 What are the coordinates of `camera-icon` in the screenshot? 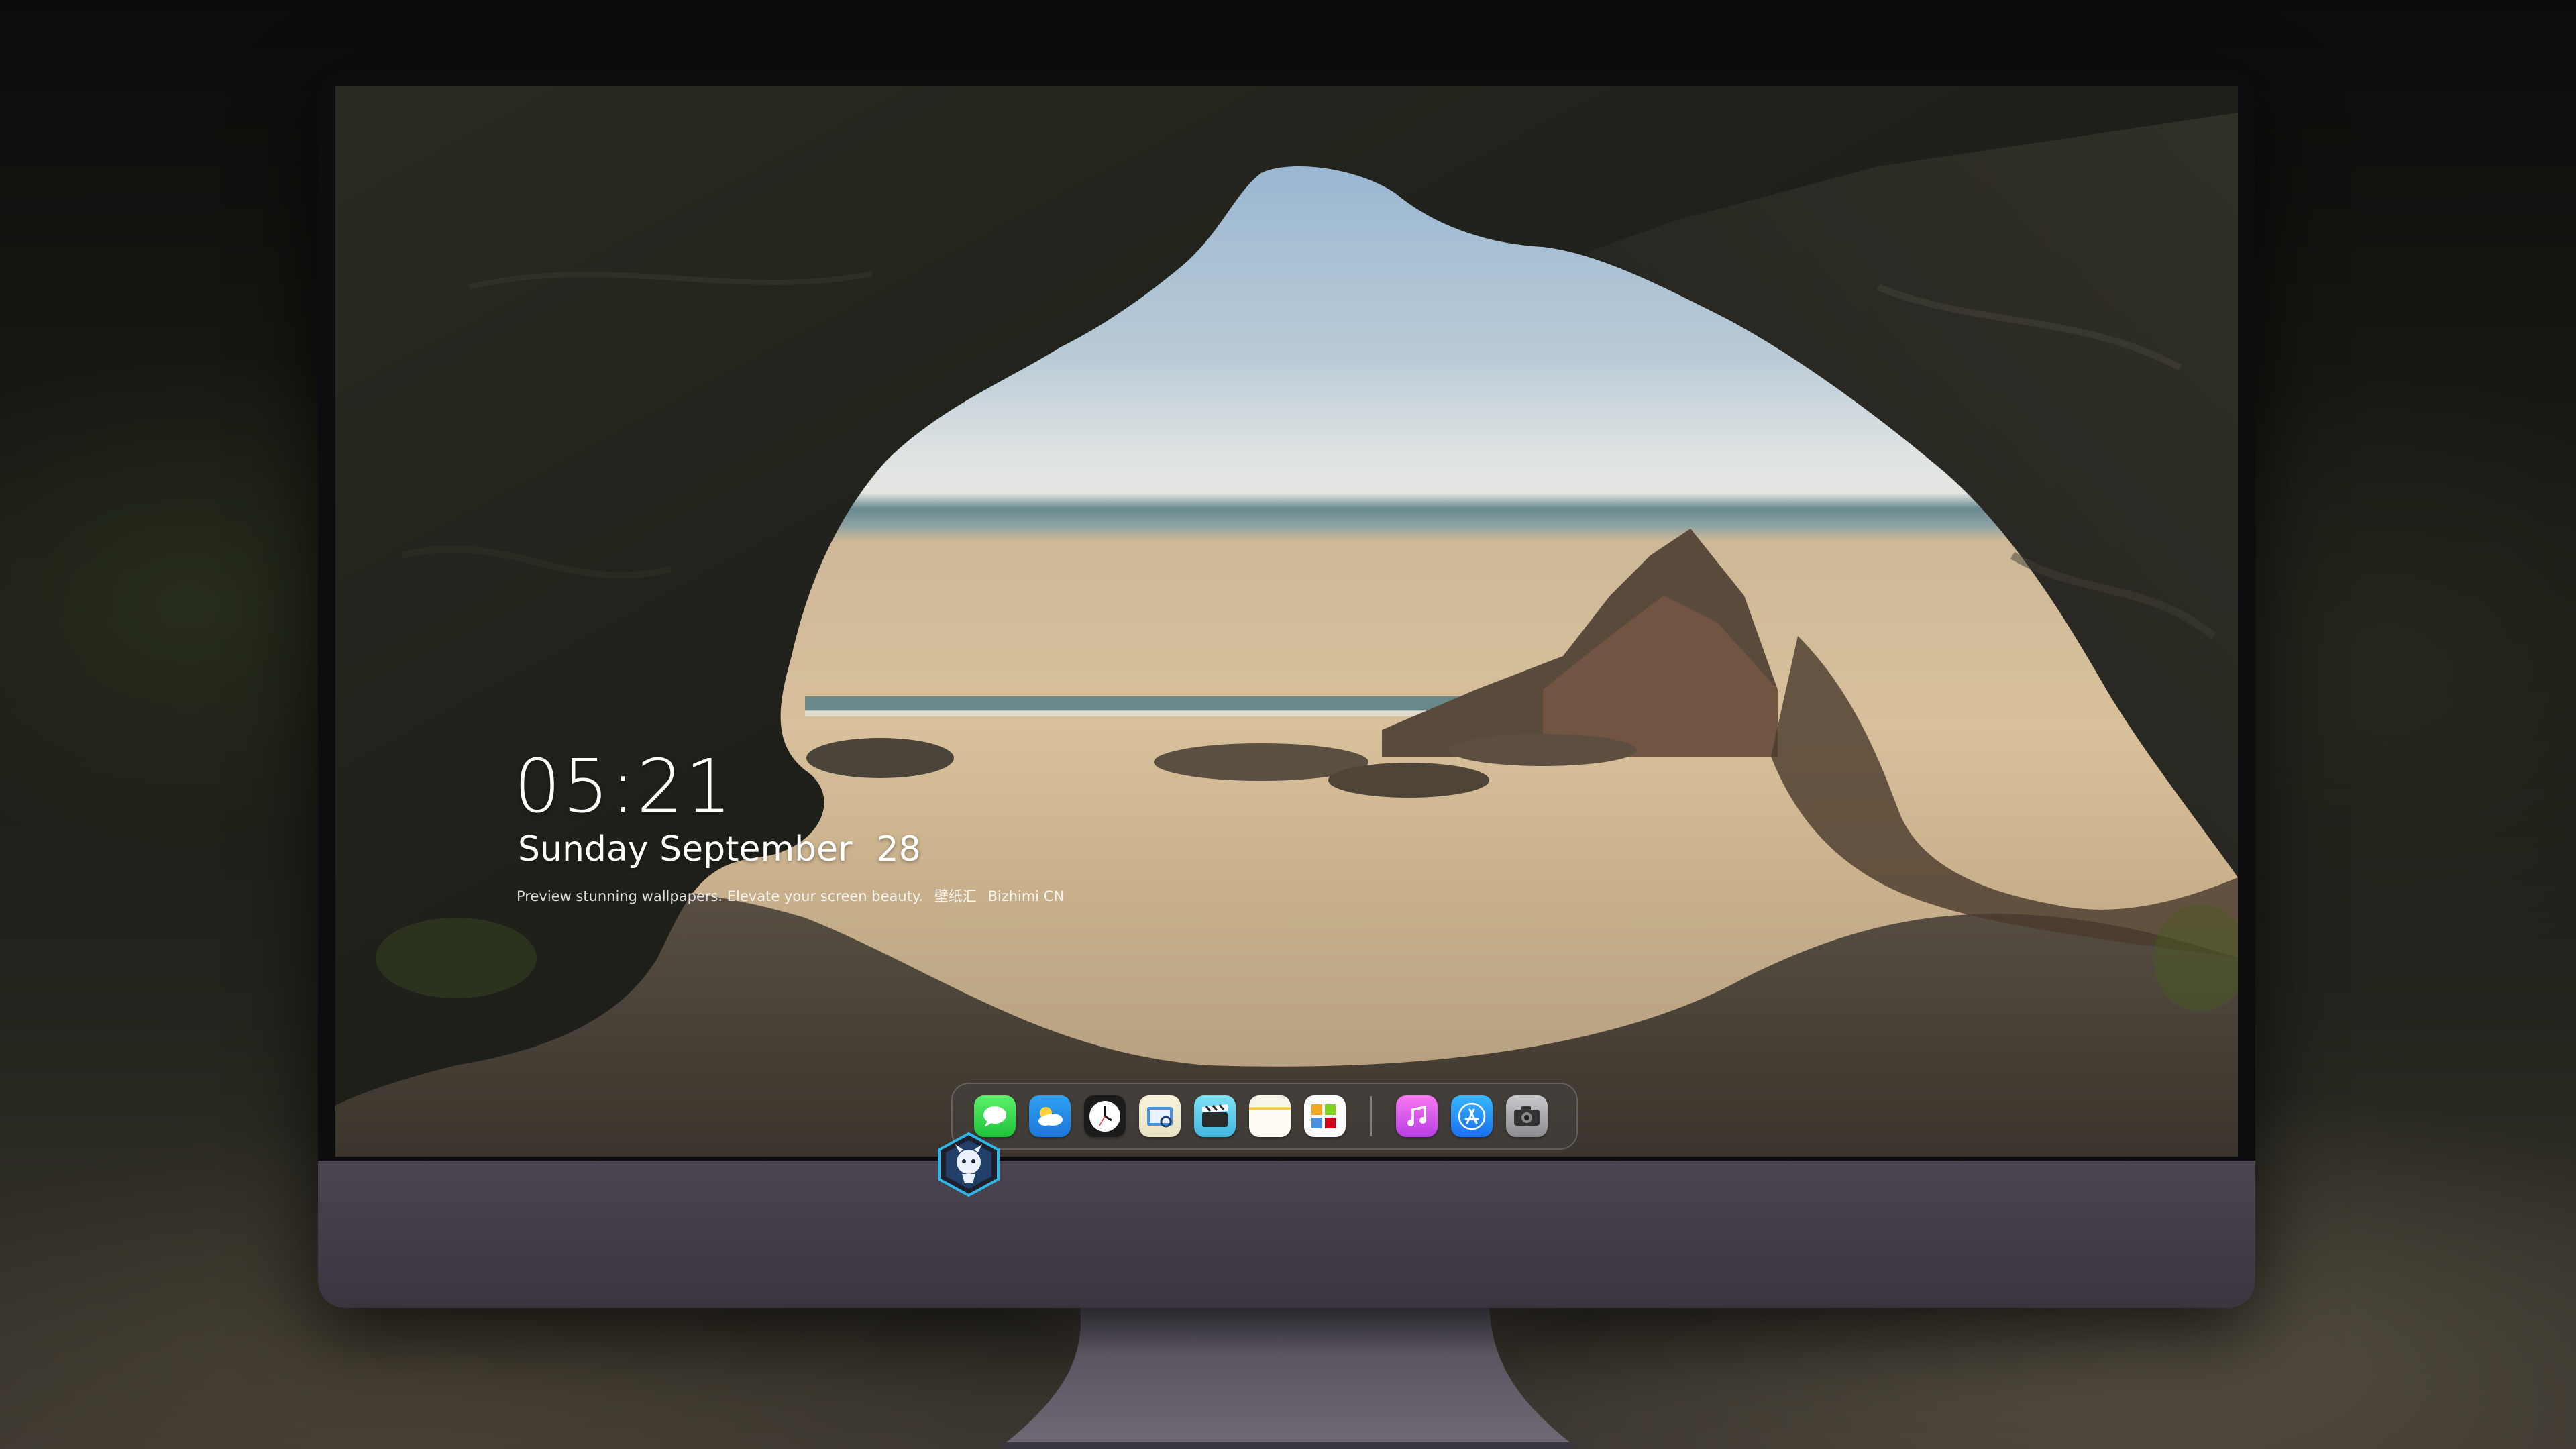 It's located at (1527, 1116).